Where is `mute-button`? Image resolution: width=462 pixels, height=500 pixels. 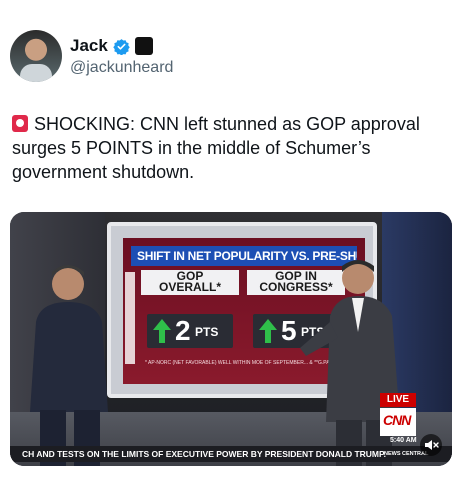 mute-button is located at coordinates (431, 445).